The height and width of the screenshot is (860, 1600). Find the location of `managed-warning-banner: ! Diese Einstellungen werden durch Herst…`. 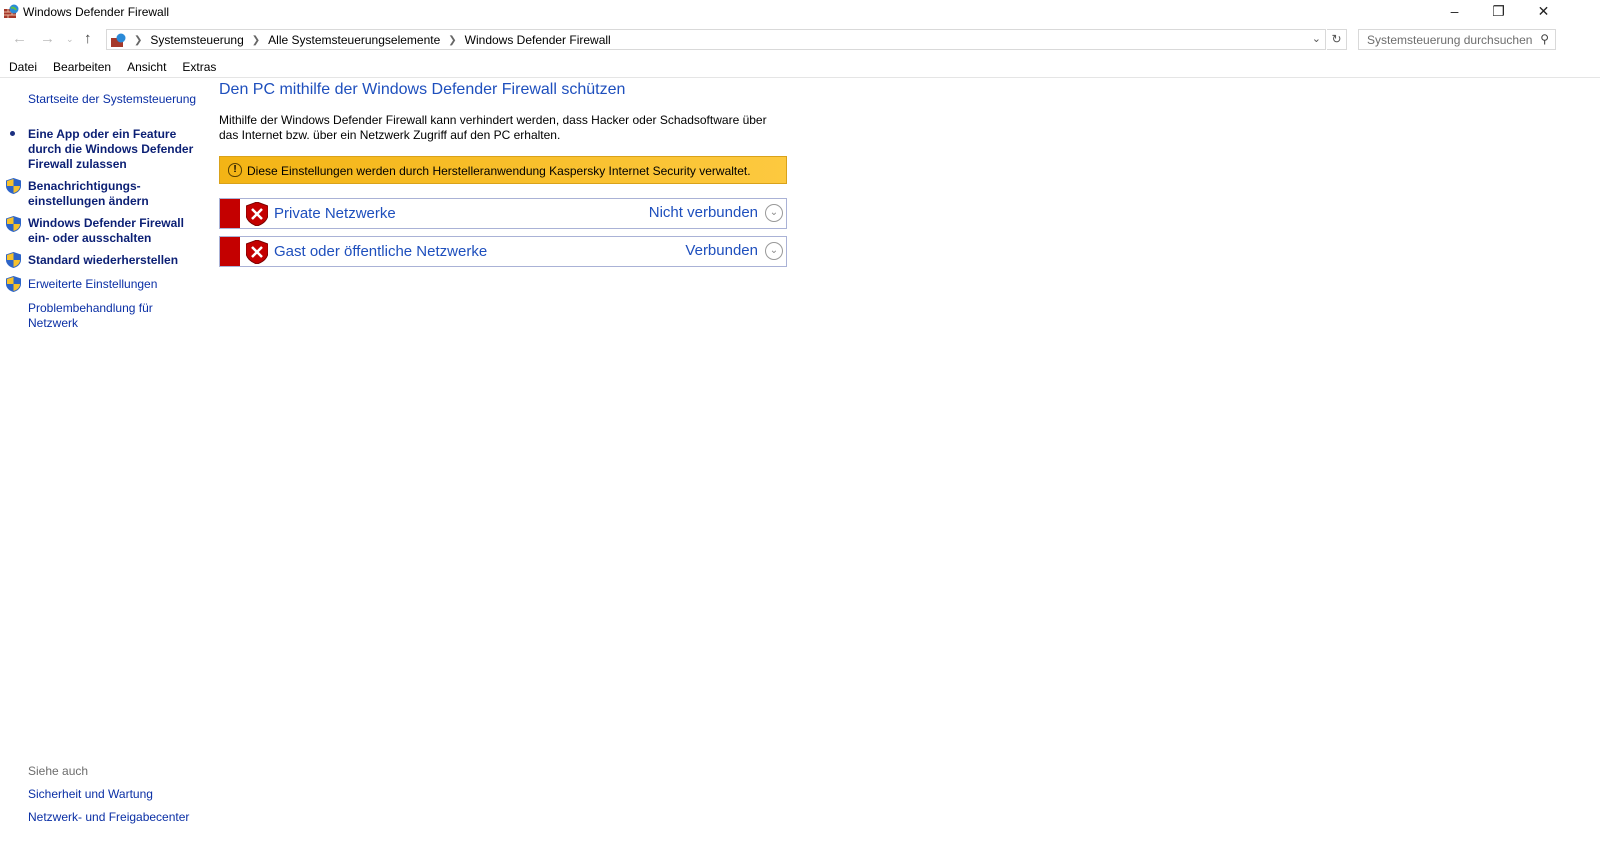

managed-warning-banner: ! Diese Einstellungen werden durch Herst… is located at coordinates (503, 170).